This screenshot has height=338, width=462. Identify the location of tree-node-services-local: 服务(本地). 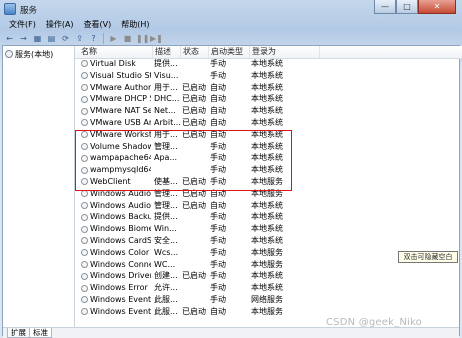
(29, 54).